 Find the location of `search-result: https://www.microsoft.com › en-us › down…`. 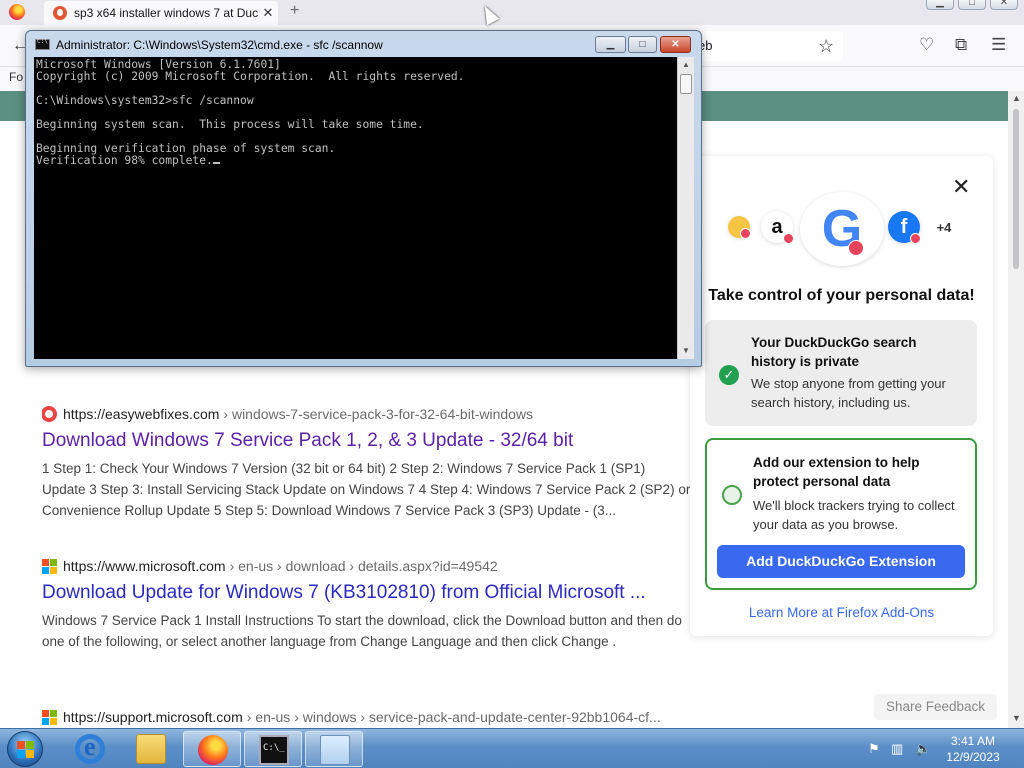

search-result: https://www.microsoft.com › en-us › down… is located at coordinates (367, 604).